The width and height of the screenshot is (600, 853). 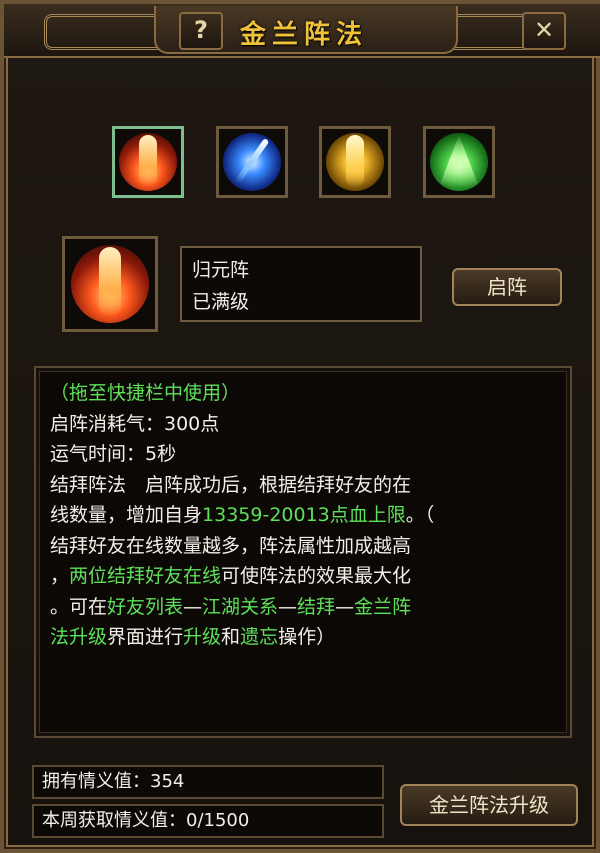 I want to click on title-bar: 金兰阵法 ? ✕, so click(x=302, y=31).